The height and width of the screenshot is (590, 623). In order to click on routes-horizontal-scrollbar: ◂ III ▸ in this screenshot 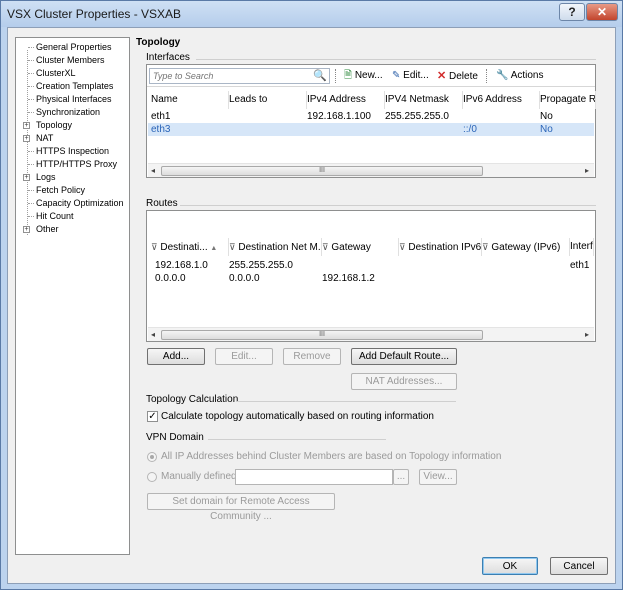, I will do `click(371, 334)`.